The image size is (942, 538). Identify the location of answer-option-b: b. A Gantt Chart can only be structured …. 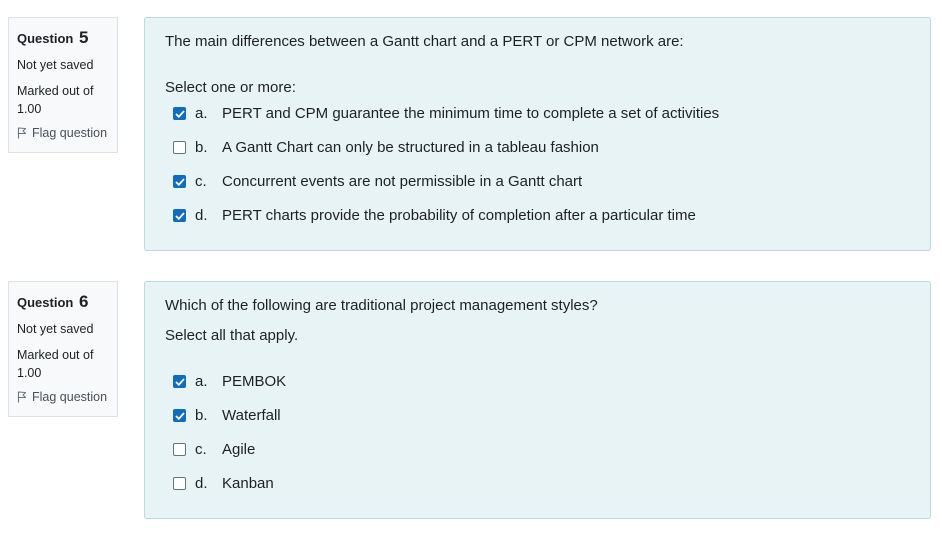
(386, 147).